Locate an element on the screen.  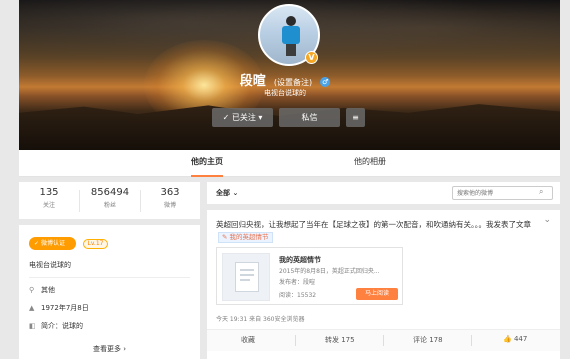
location-icon: ⚲ is located at coordinates (32, 290).